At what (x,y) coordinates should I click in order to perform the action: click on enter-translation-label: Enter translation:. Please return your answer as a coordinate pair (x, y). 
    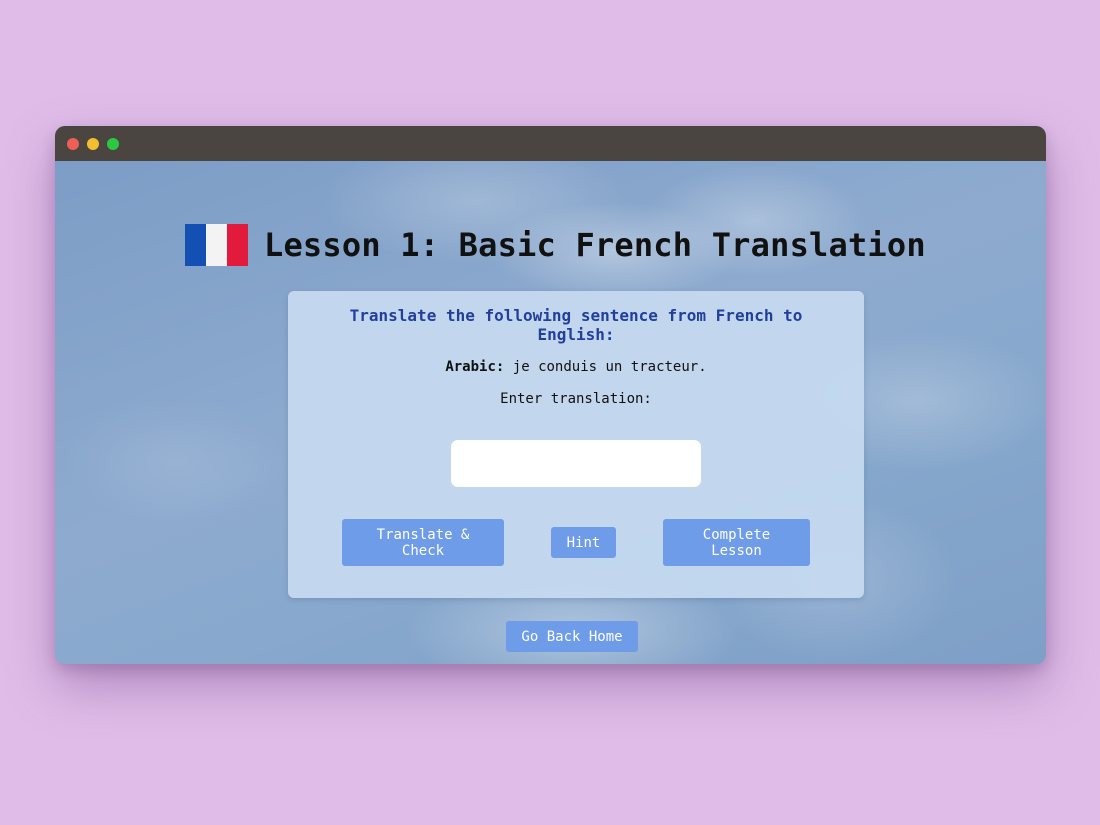
    Looking at the image, I should click on (576, 399).